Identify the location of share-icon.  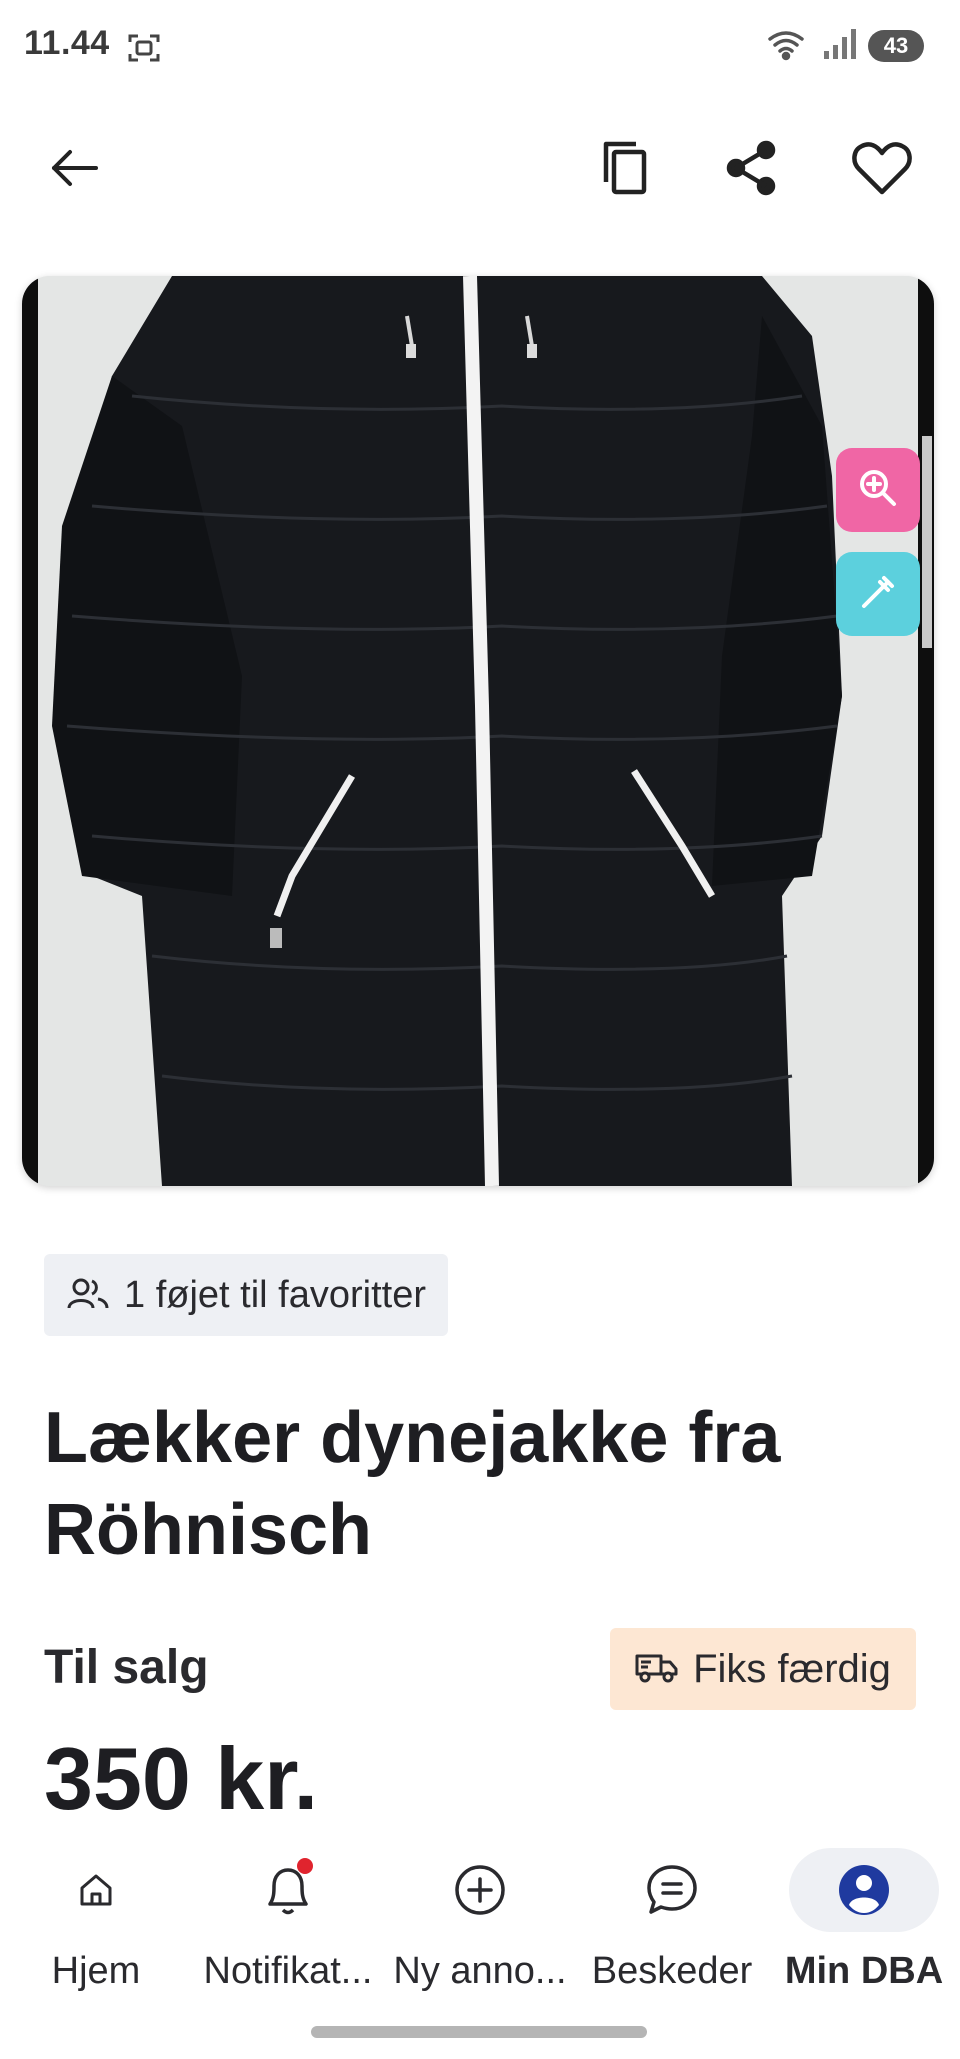
(752, 170).